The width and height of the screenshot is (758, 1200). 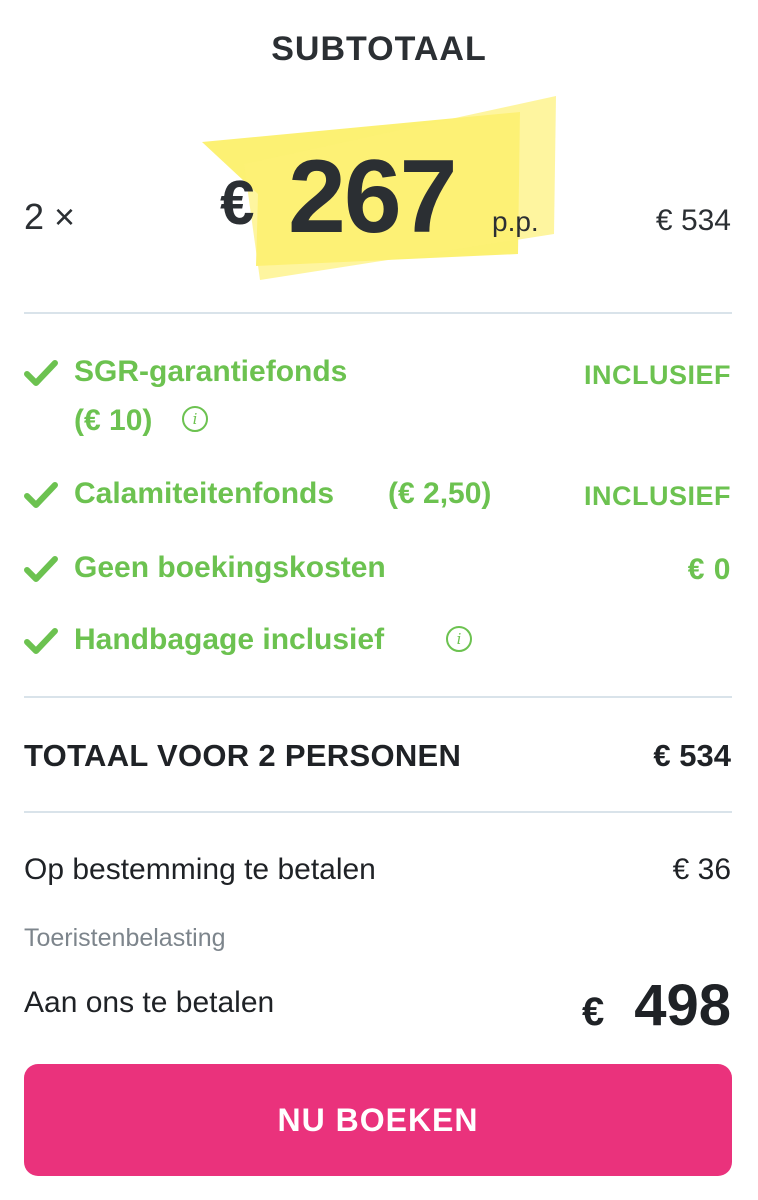 What do you see at coordinates (378, 1120) in the screenshot?
I see `book-now-button: NU BOEKEN` at bounding box center [378, 1120].